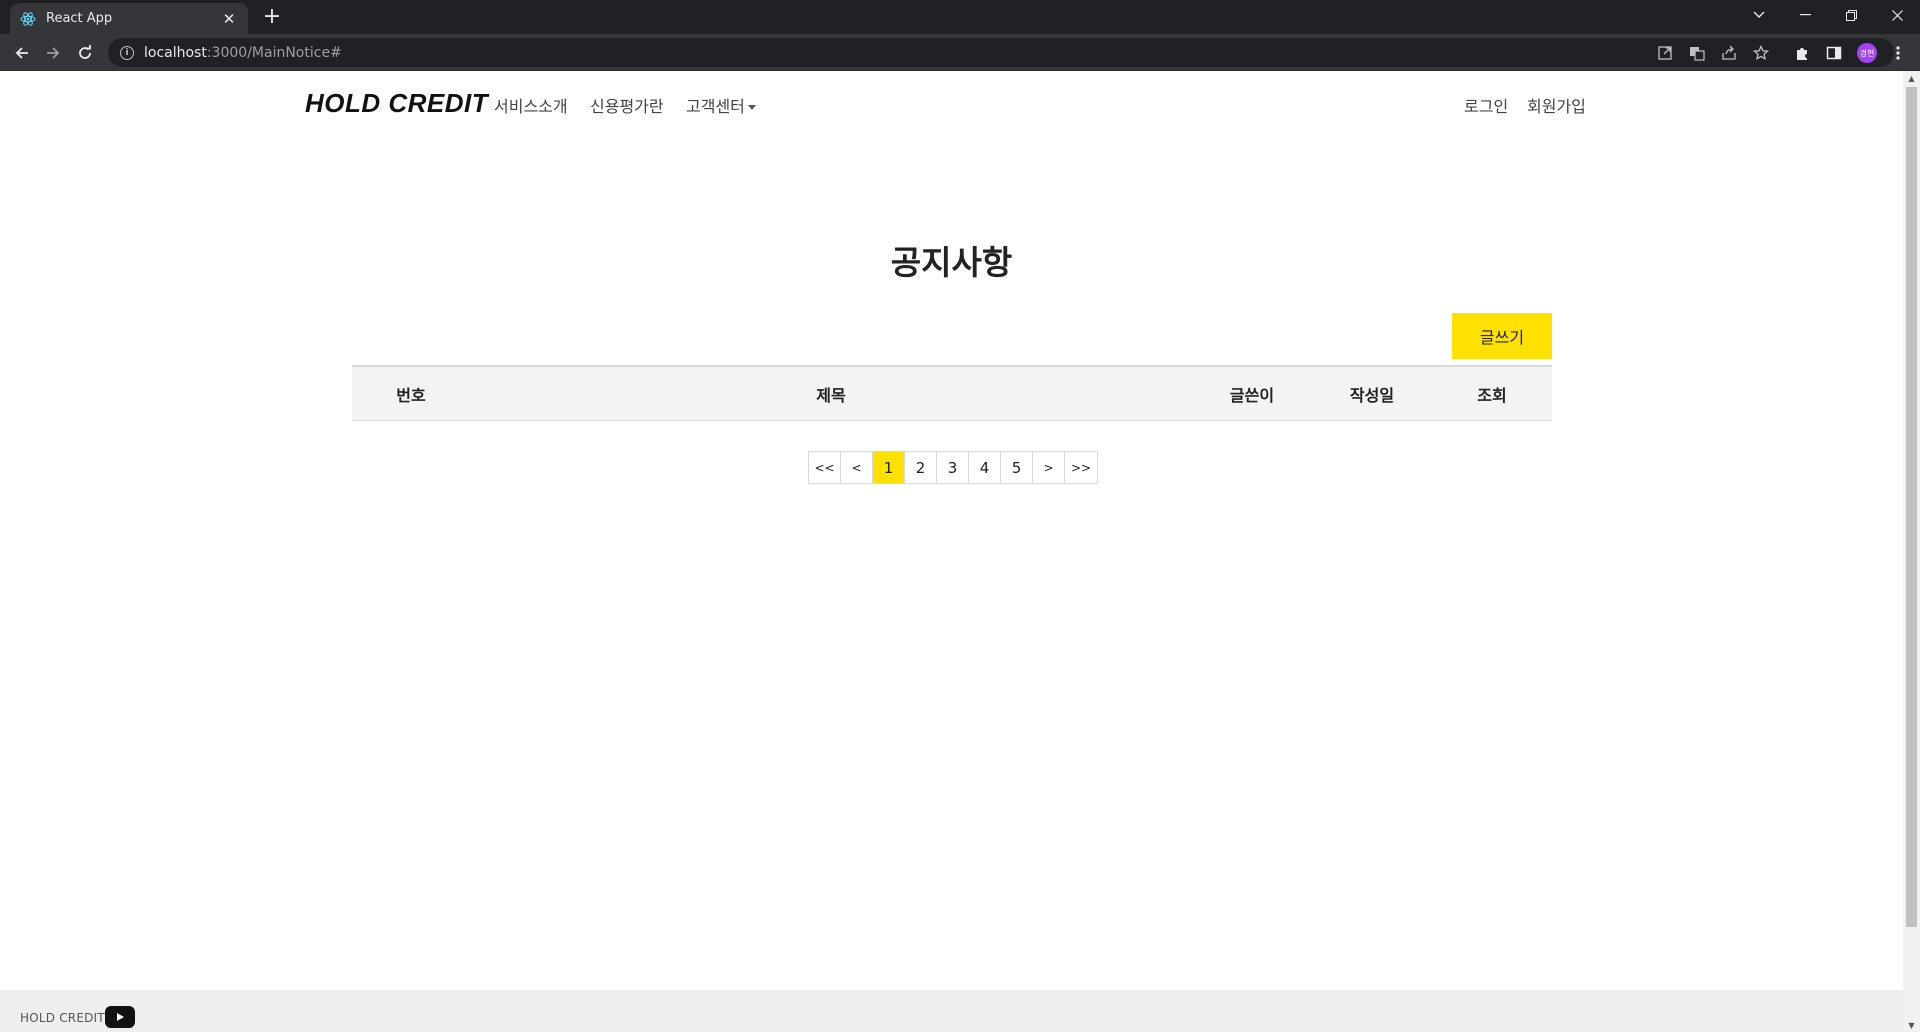 Image resolution: width=1920 pixels, height=1032 pixels. Describe the element at coordinates (947, 103) in the screenshot. I see `site-header: HOLD CREDIT 서비스소개 신용평가란 고객센터 로그인 회원가입` at that location.